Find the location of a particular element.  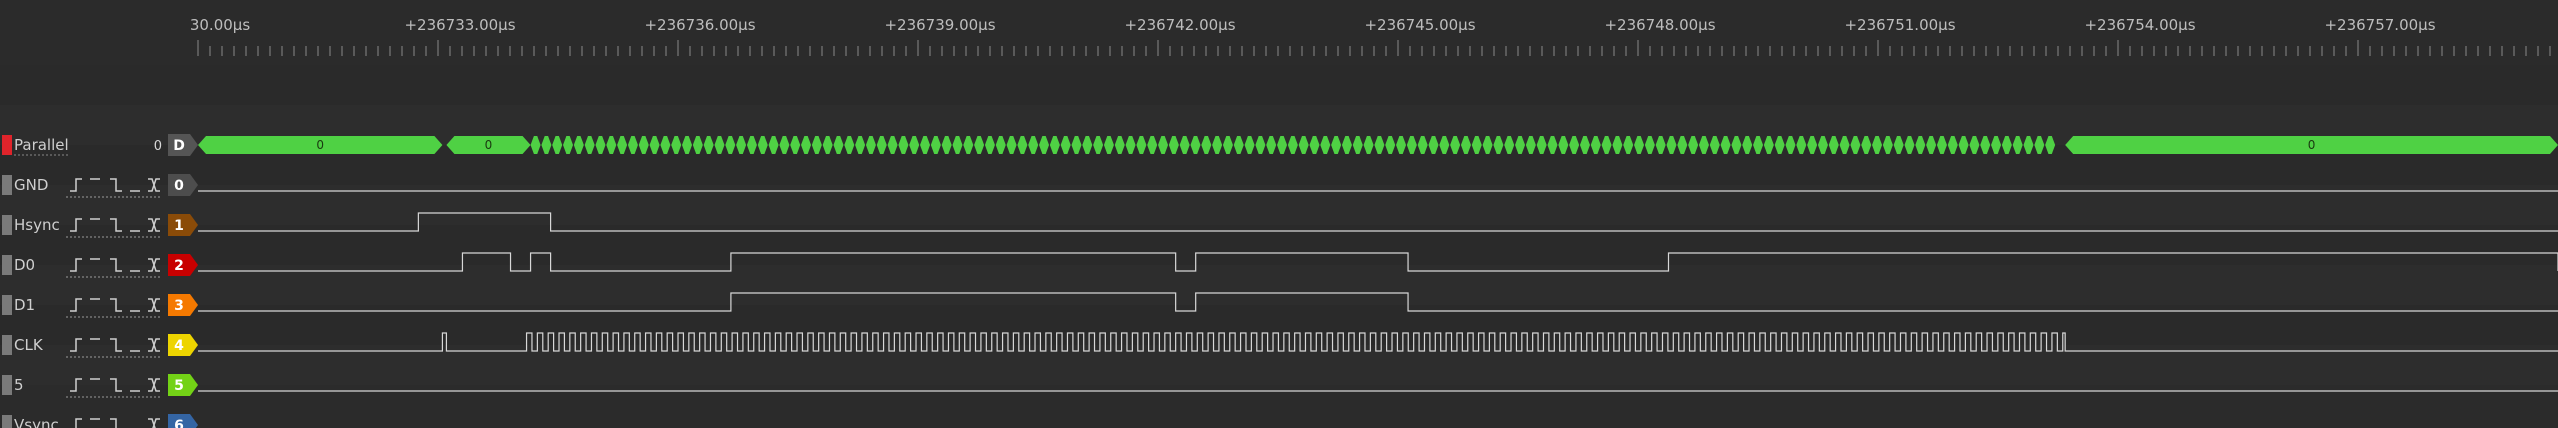

ruler-label: +236739.00µs is located at coordinates (939, 25).